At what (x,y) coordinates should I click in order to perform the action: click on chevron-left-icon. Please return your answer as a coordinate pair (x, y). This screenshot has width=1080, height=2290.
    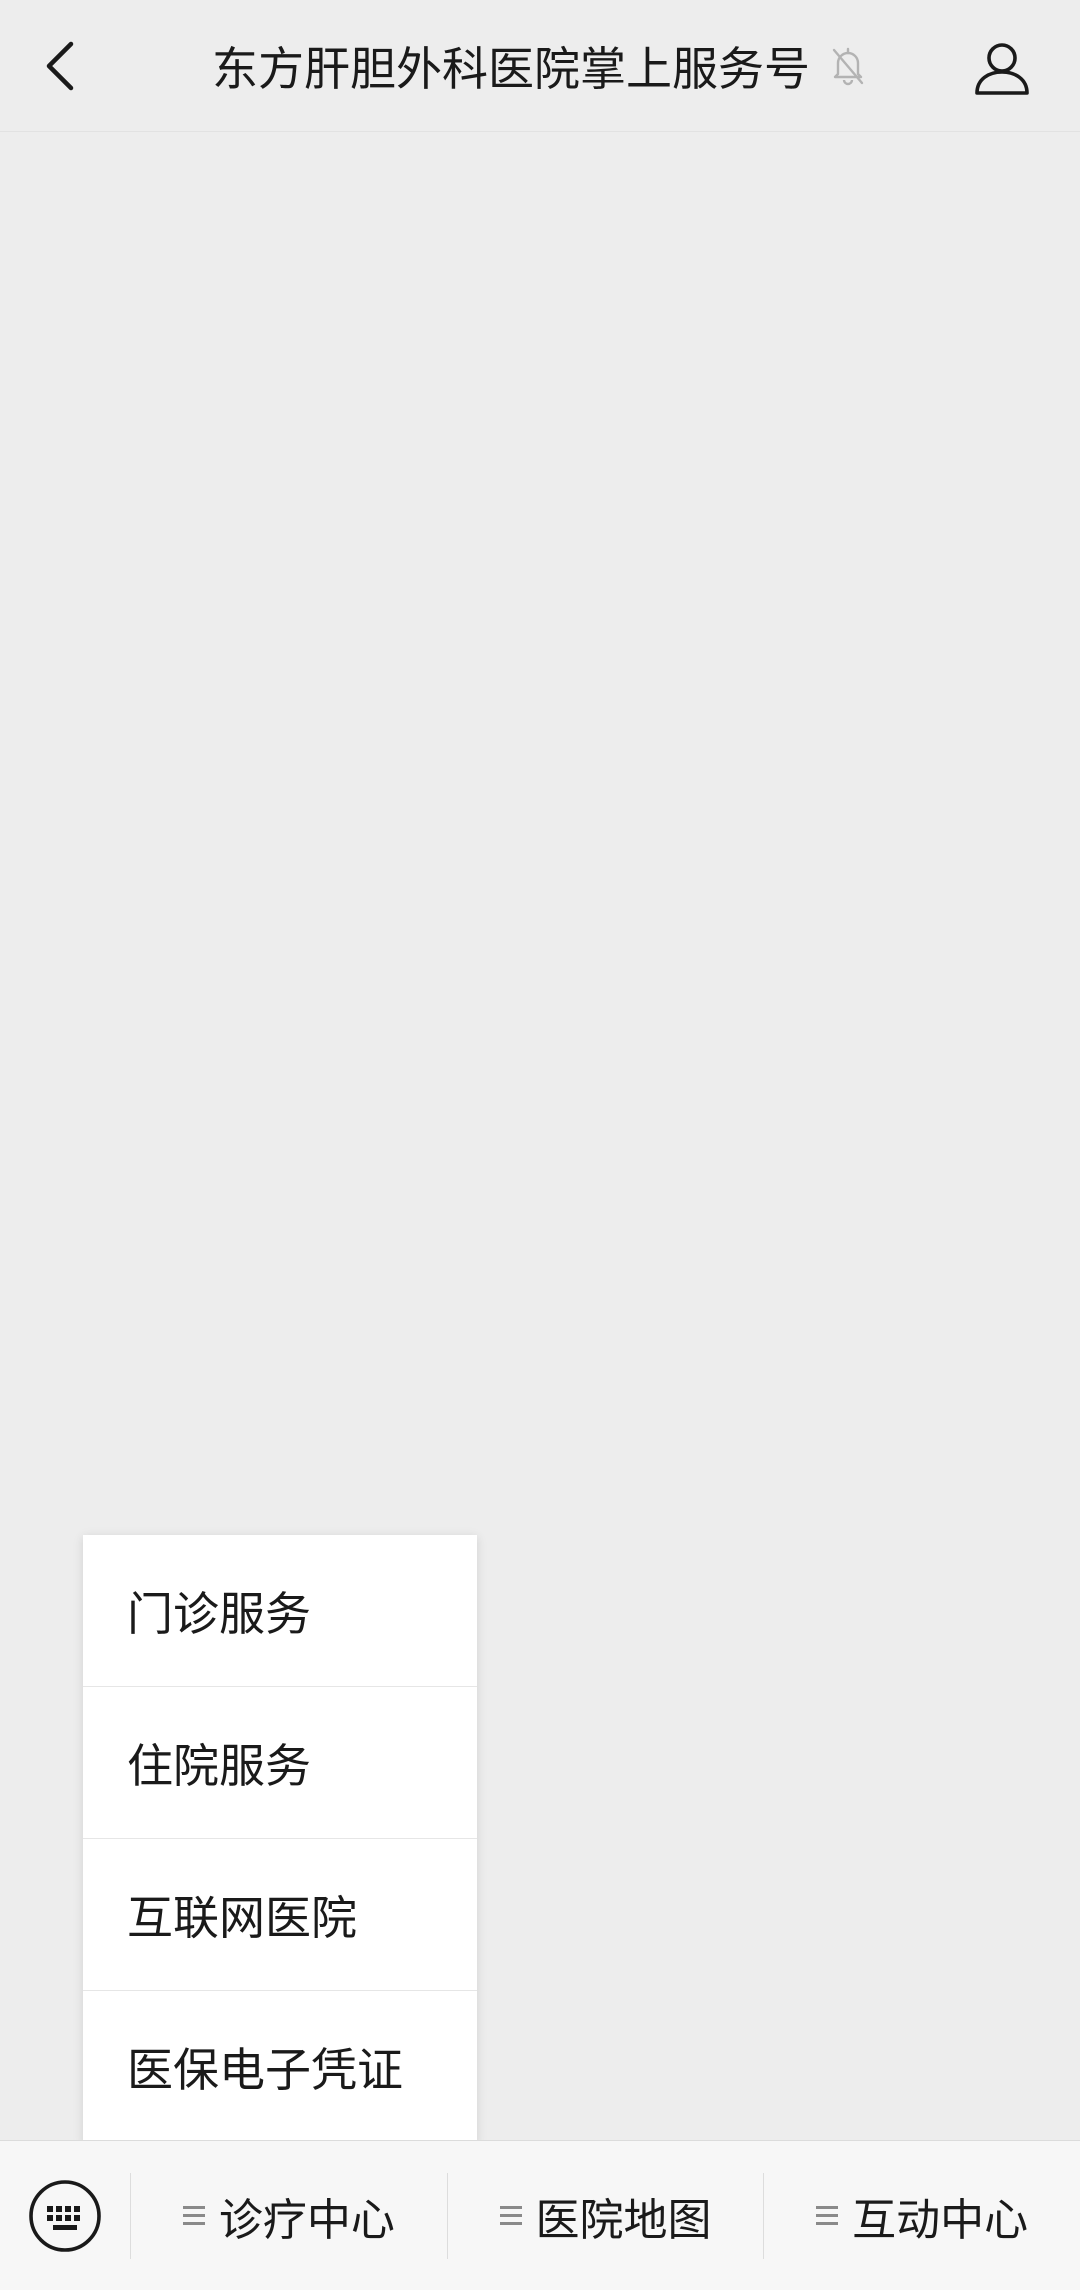
    Looking at the image, I should click on (60, 66).